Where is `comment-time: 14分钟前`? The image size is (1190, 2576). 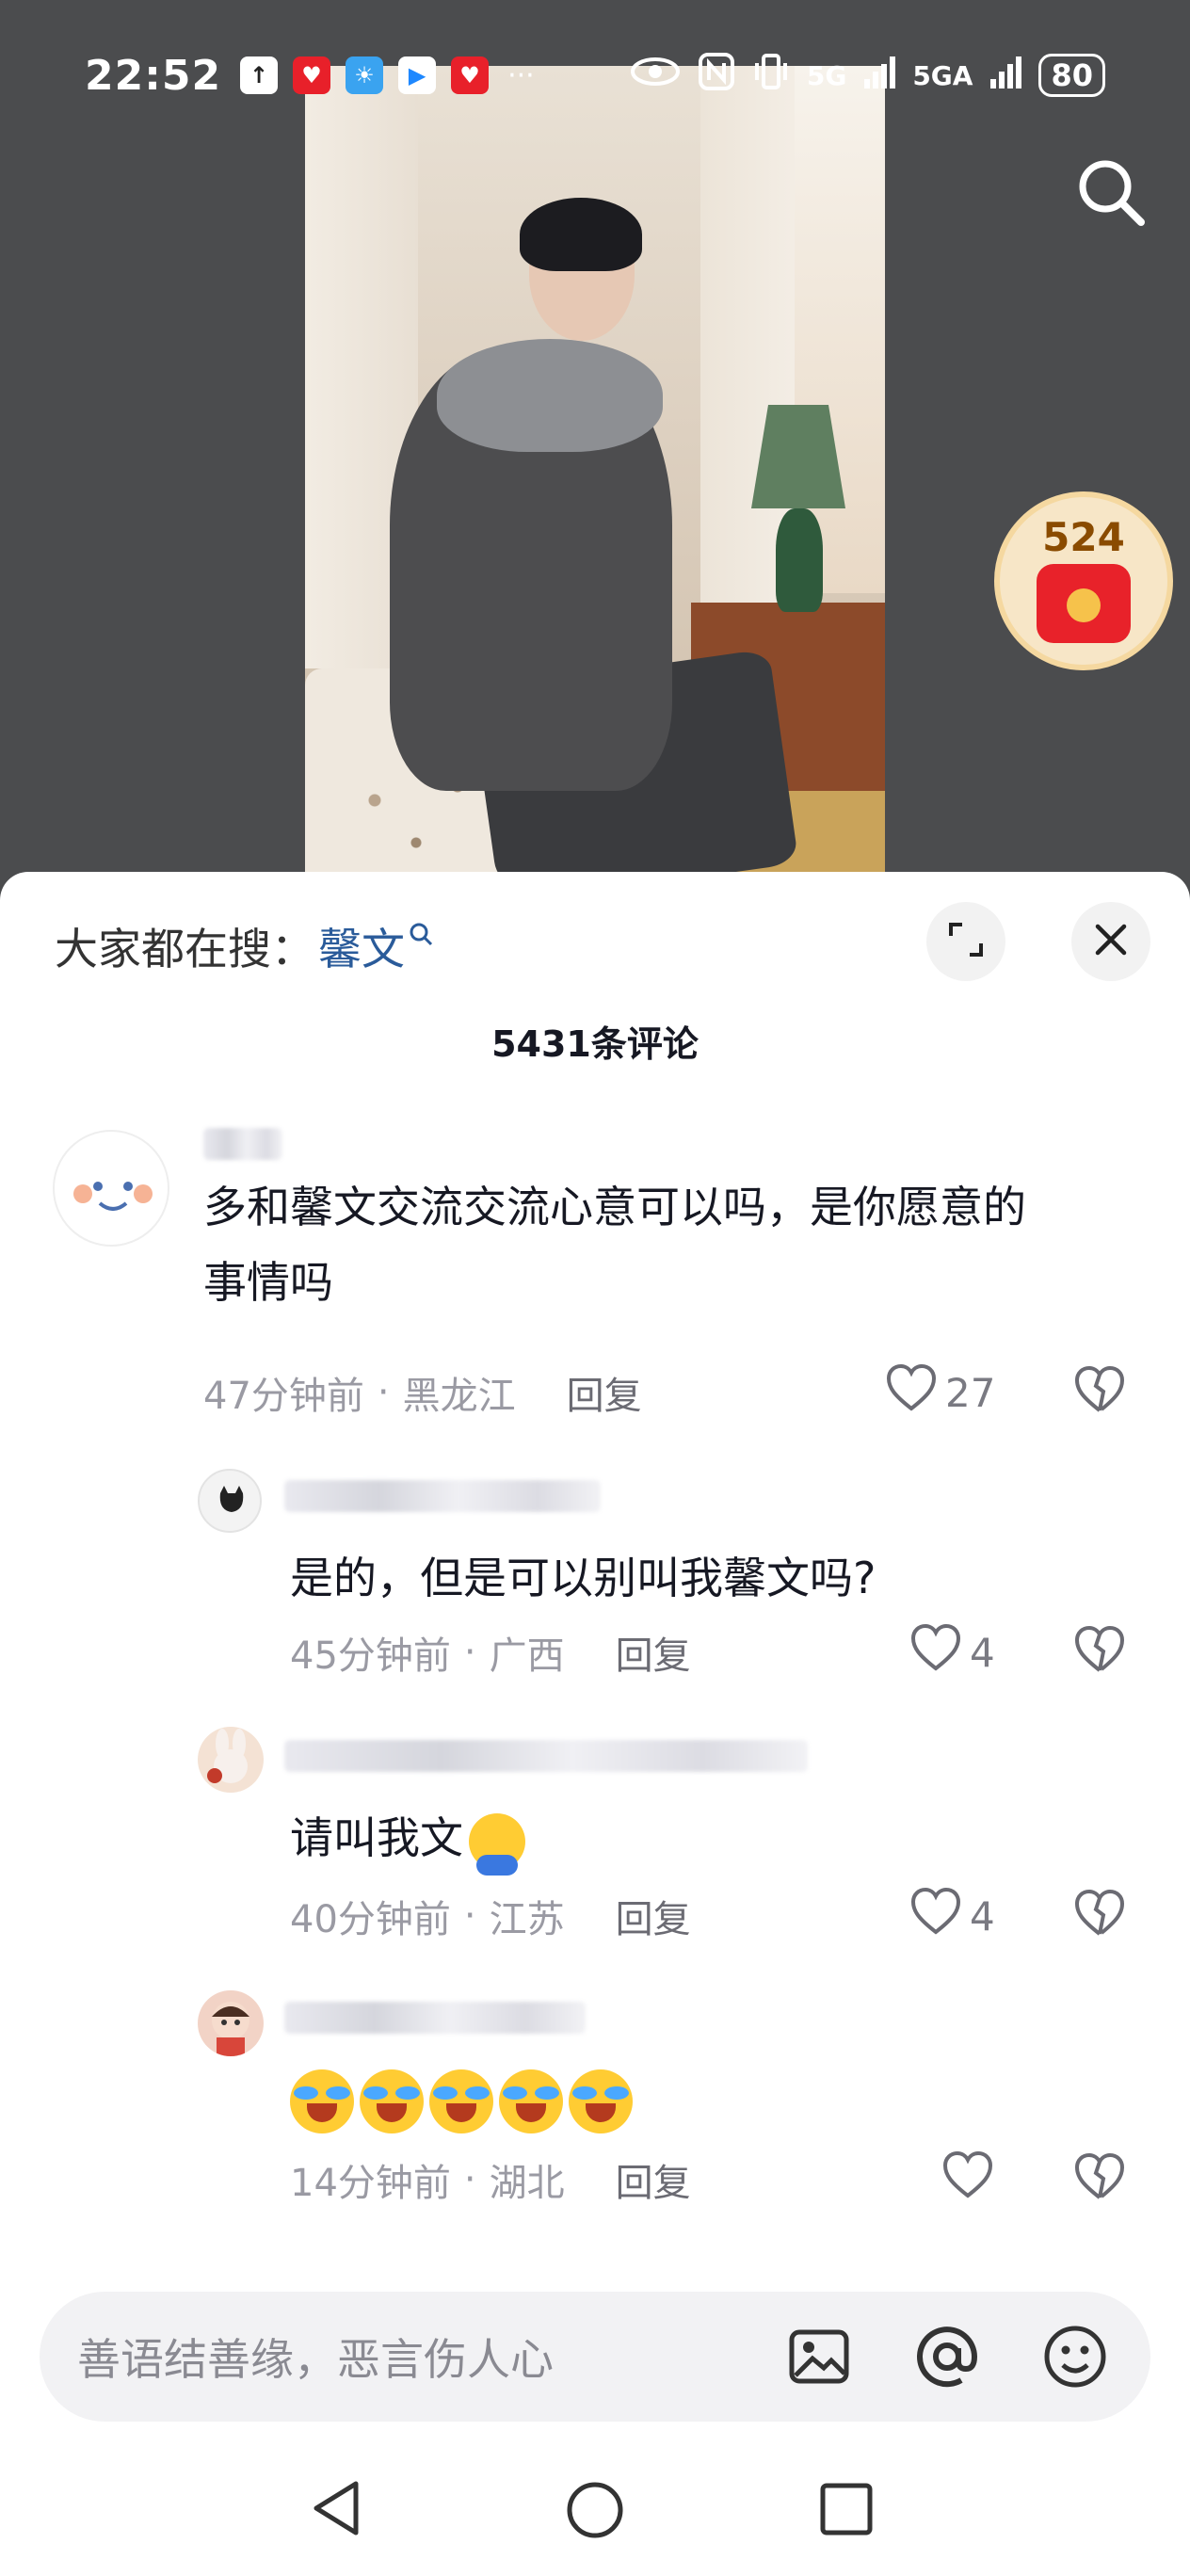
comment-time: 14分钟前 is located at coordinates (370, 2183).